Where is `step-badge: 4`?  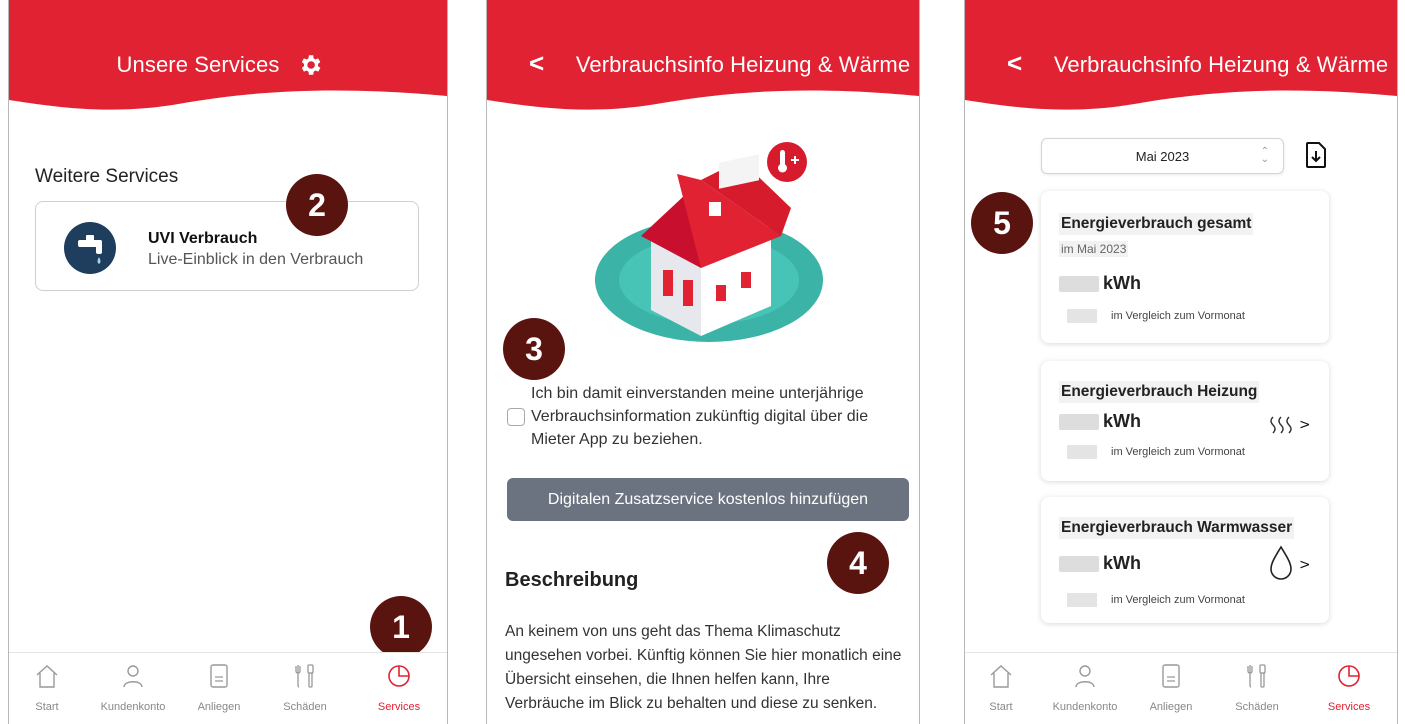
step-badge: 4 is located at coordinates (858, 563).